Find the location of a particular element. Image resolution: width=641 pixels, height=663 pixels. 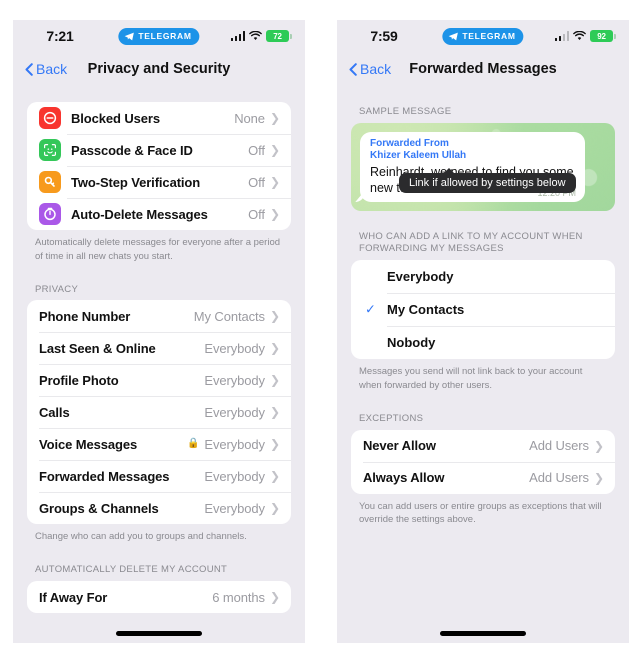

row-voice-messages: Voice Messages 🔒 Everybody ❯ is located at coordinates (159, 444).